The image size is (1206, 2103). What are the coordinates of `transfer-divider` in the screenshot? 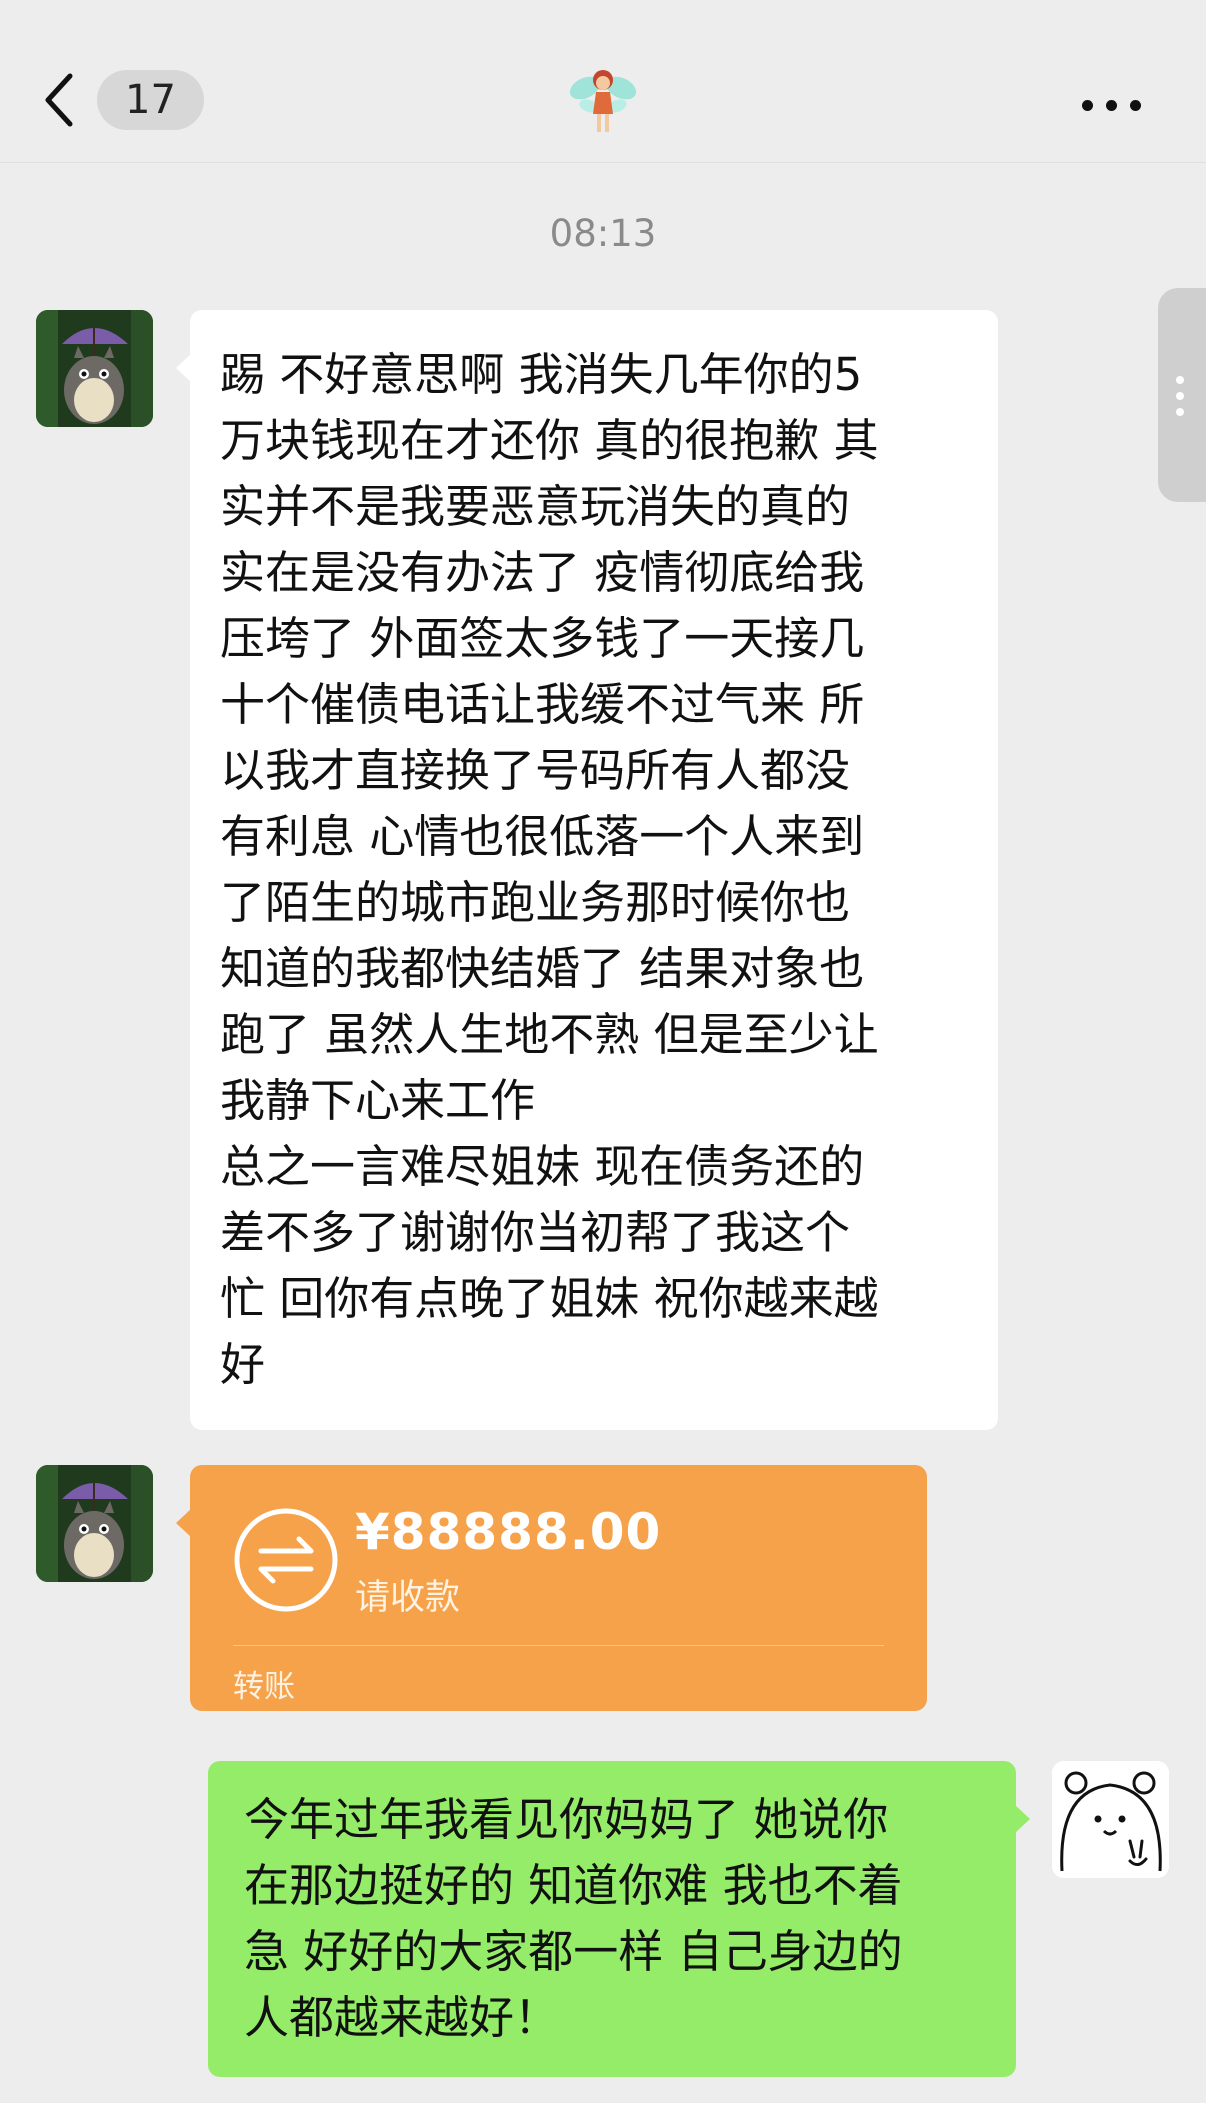 It's located at (558, 1645).